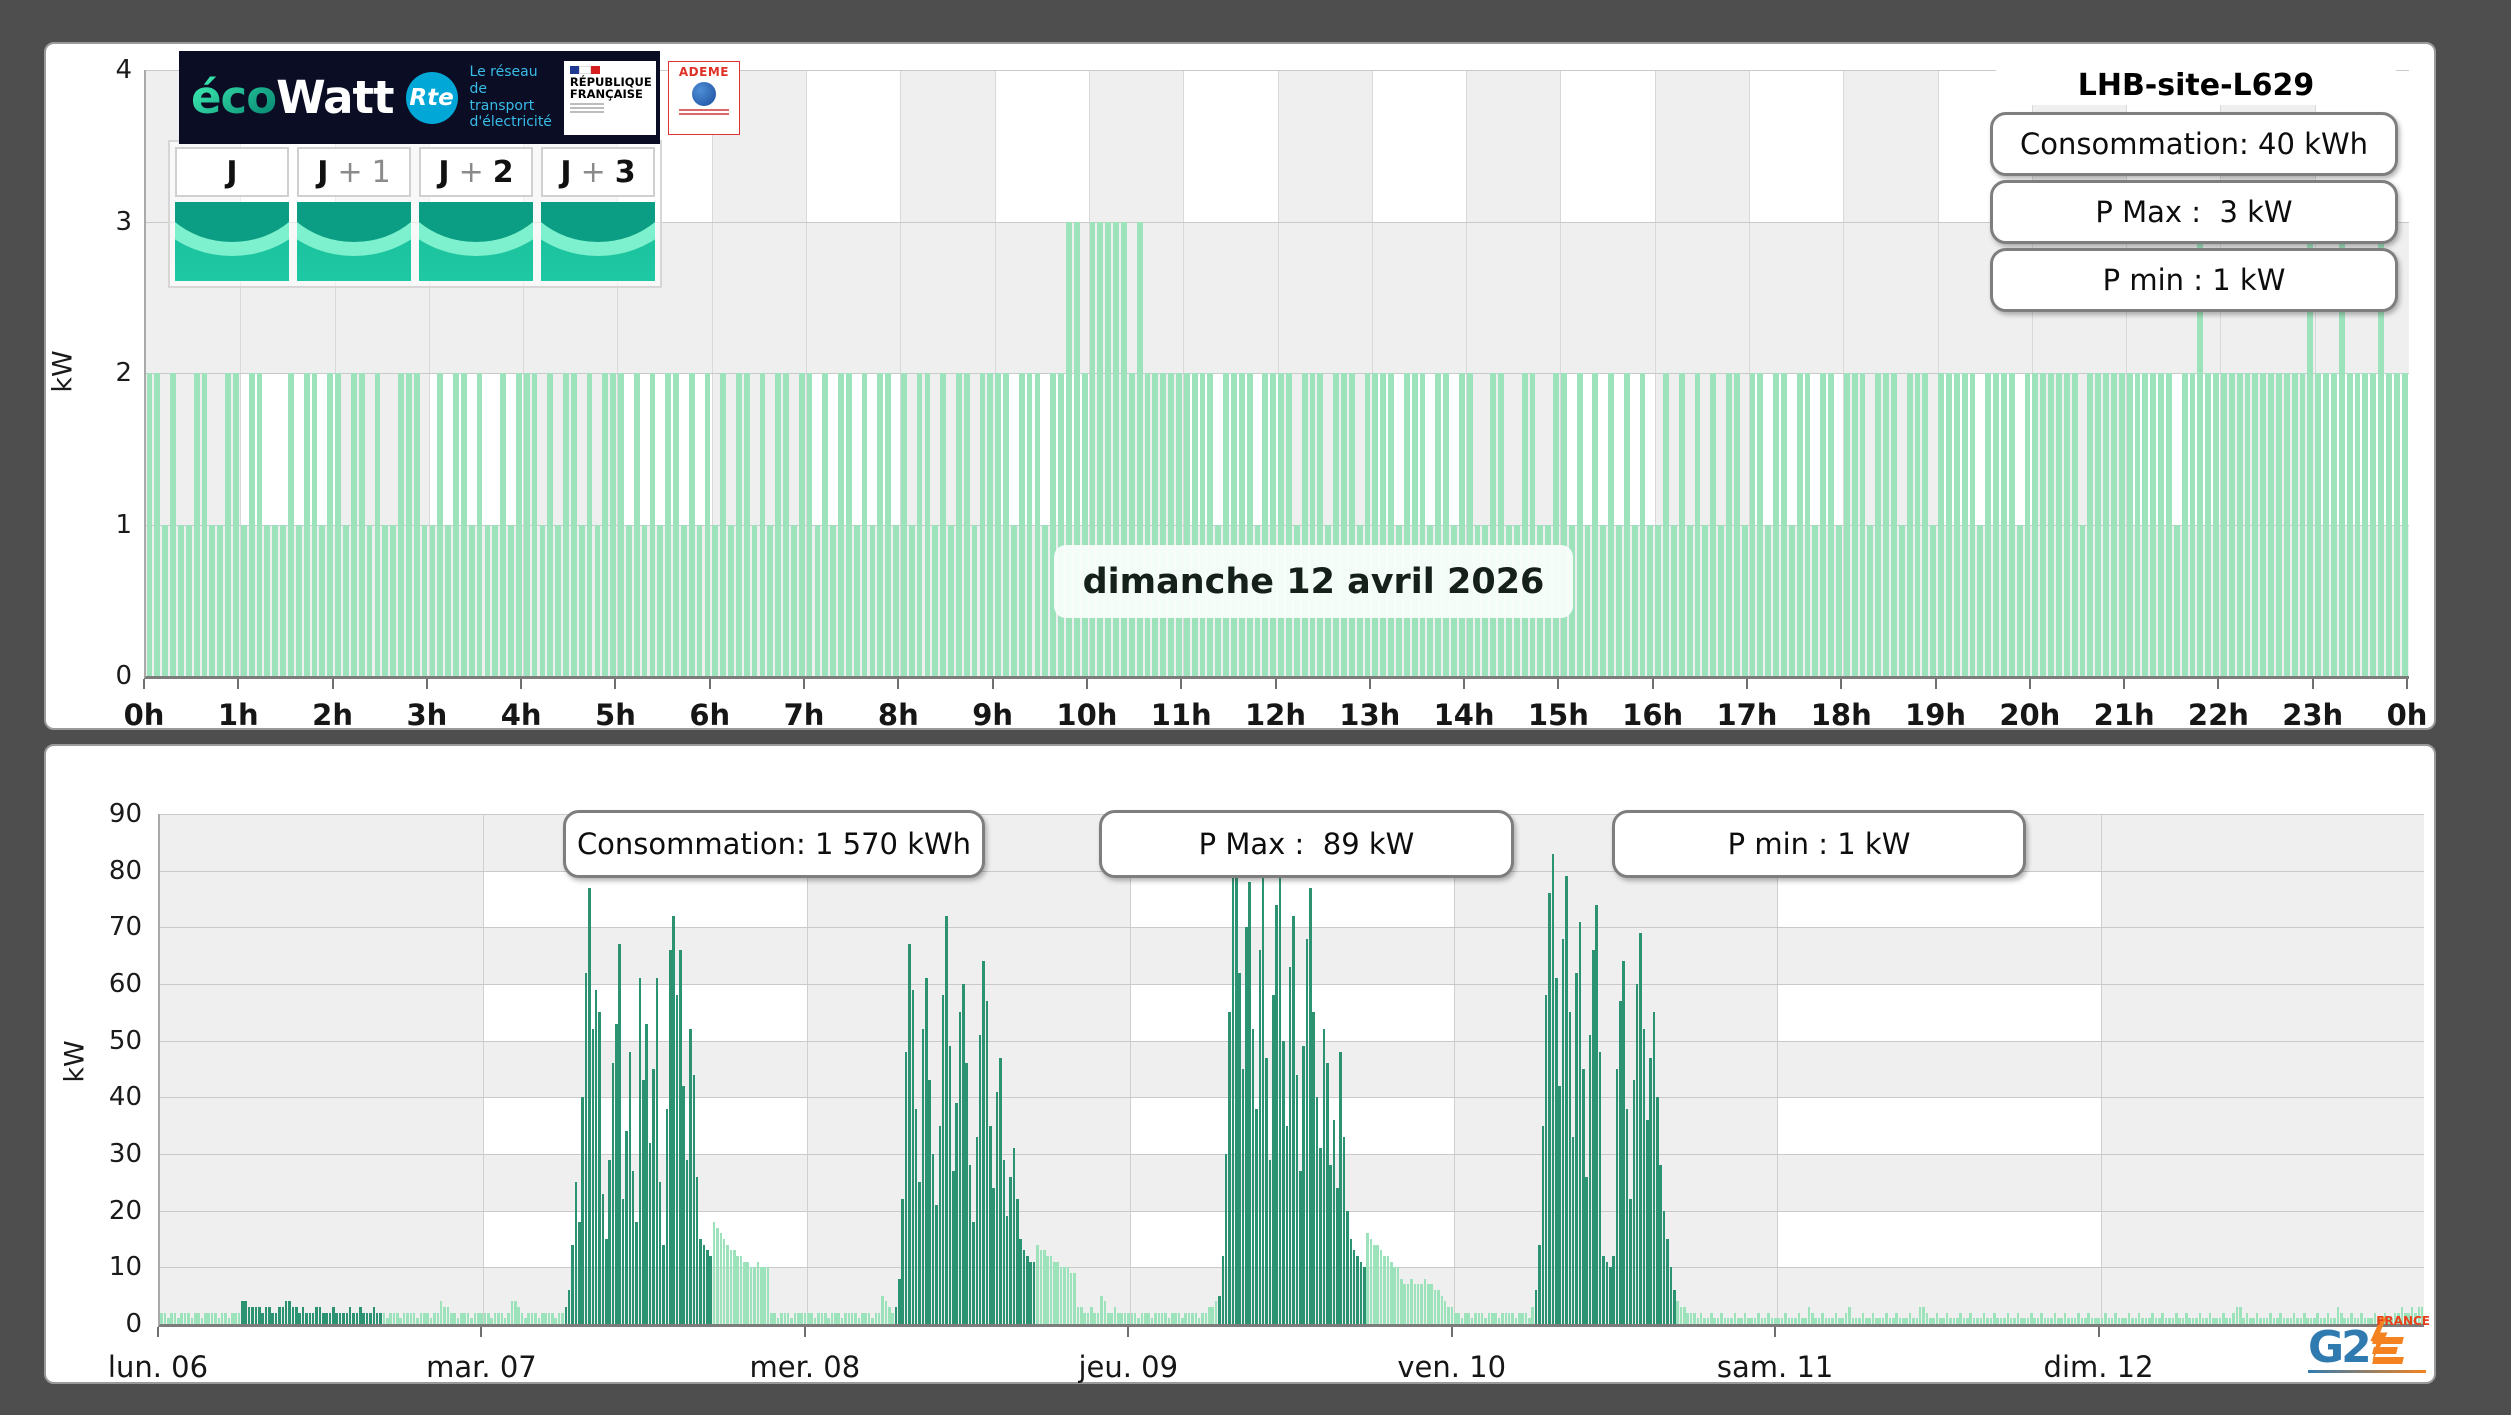 This screenshot has width=2511, height=1415. Describe the element at coordinates (133, 1324) in the screenshot. I see `y-tick-label: 0` at that location.